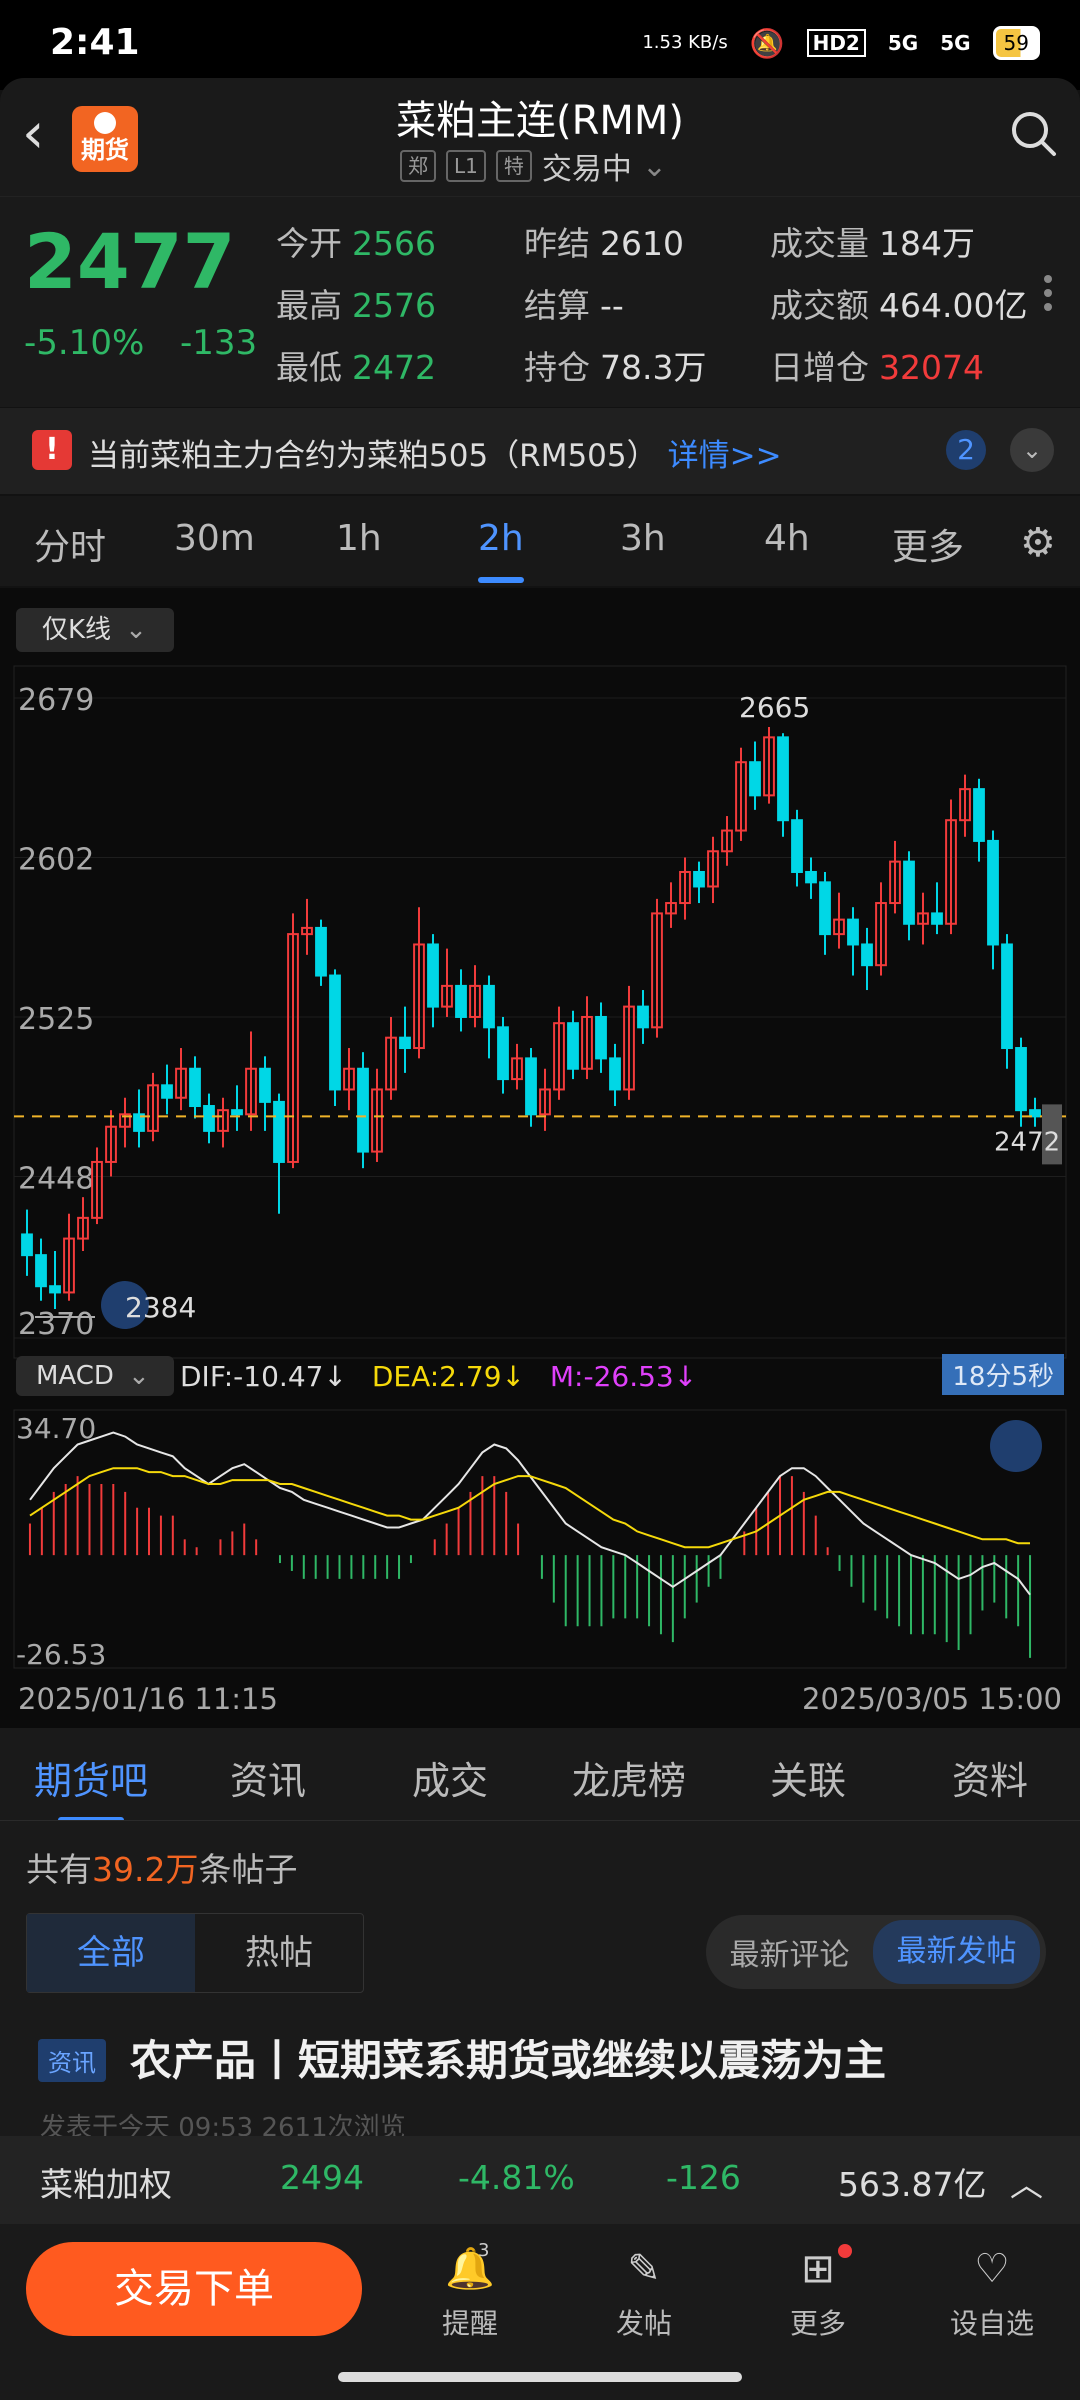 The image size is (1080, 2400). I want to click on tab-dragon-tiger: 龙虎榜, so click(629, 1777).